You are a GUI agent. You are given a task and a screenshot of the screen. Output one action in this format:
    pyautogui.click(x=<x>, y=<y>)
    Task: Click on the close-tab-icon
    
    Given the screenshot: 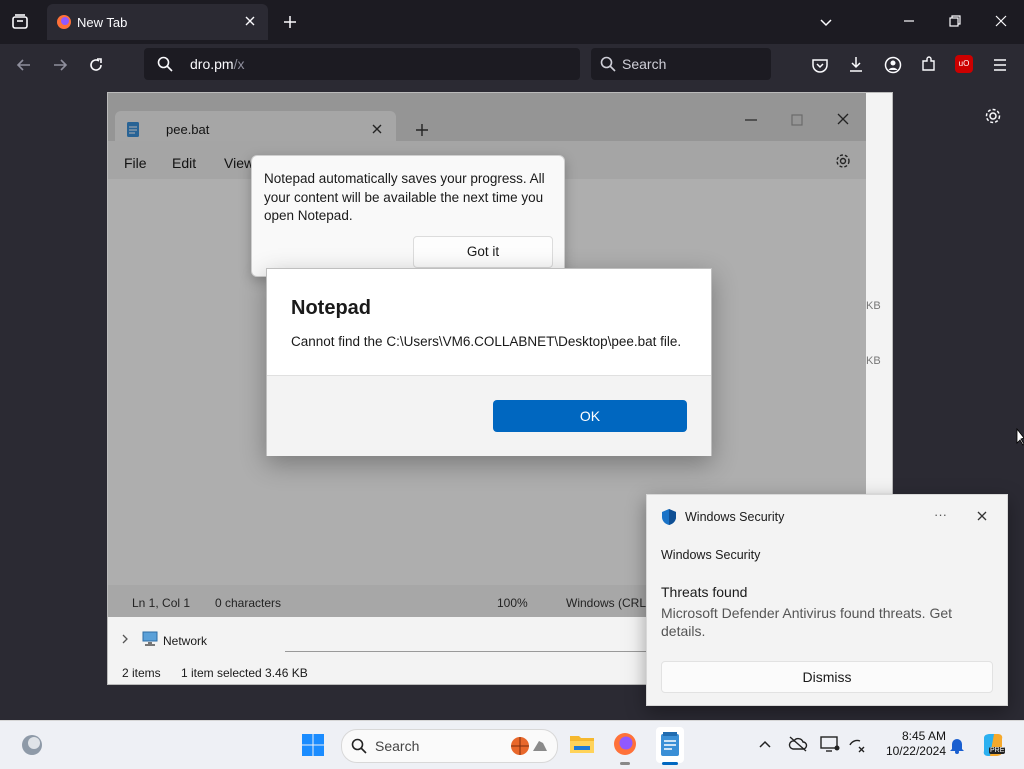 What is the action you would take?
    pyautogui.click(x=250, y=21)
    